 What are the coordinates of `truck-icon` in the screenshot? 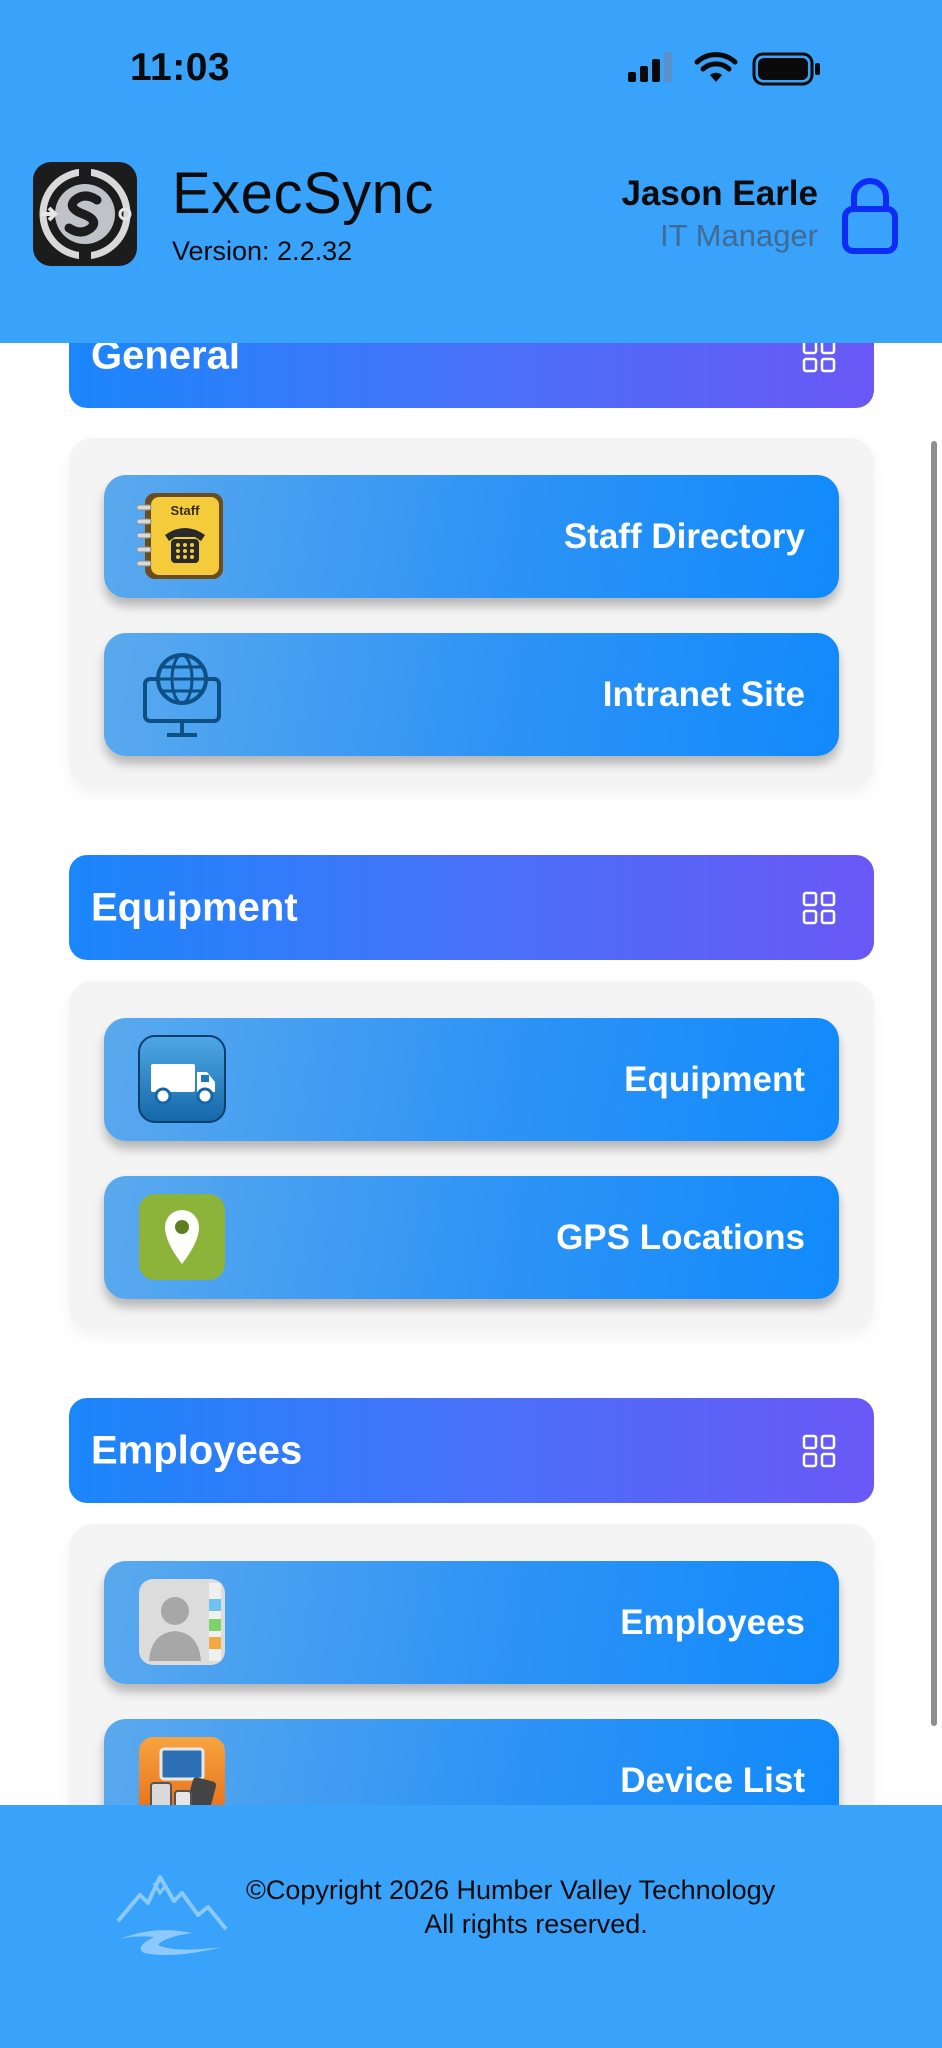 It's located at (182, 1079).